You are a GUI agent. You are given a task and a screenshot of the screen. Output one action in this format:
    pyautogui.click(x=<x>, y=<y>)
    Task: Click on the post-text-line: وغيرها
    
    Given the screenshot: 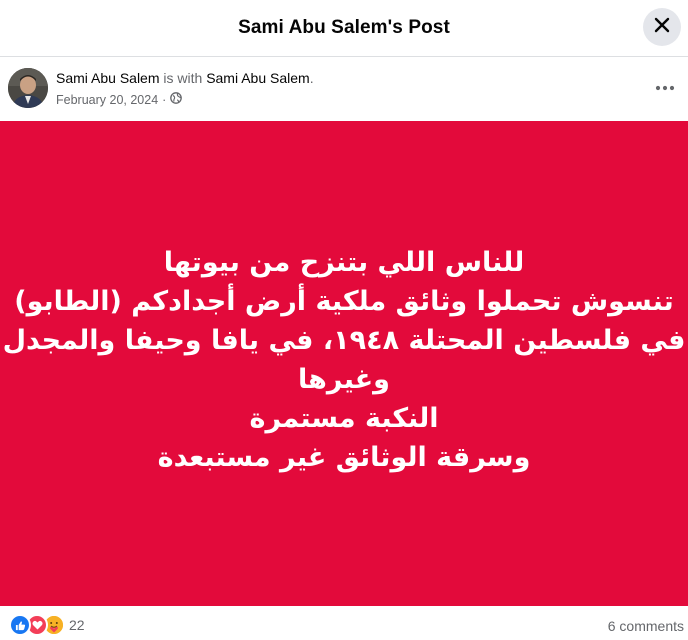 What is the action you would take?
    pyautogui.click(x=344, y=379)
    